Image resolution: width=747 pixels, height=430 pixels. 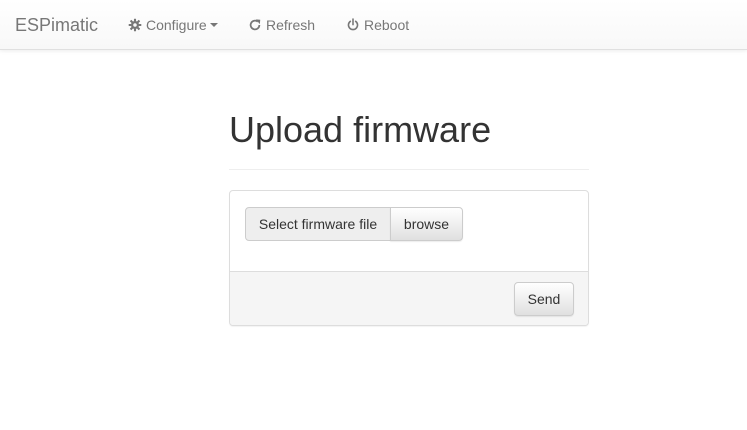 What do you see at coordinates (213, 25) in the screenshot?
I see `caret-down-icon` at bounding box center [213, 25].